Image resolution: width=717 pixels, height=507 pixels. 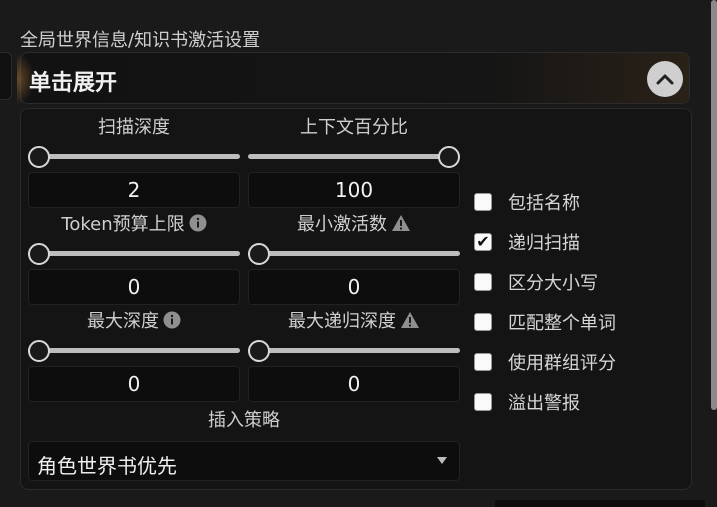 I want to click on slider-token-budget-cap: Token预算上限 0, so click(x=134, y=259).